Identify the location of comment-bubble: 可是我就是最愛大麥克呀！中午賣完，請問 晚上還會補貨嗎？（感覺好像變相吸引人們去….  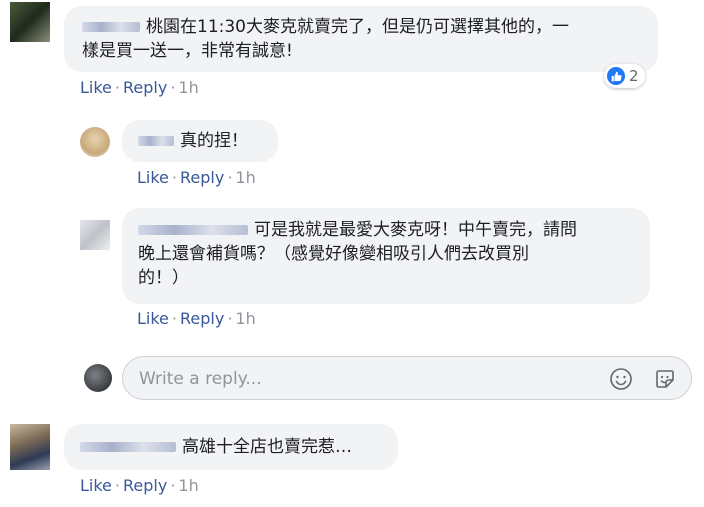
(386, 256).